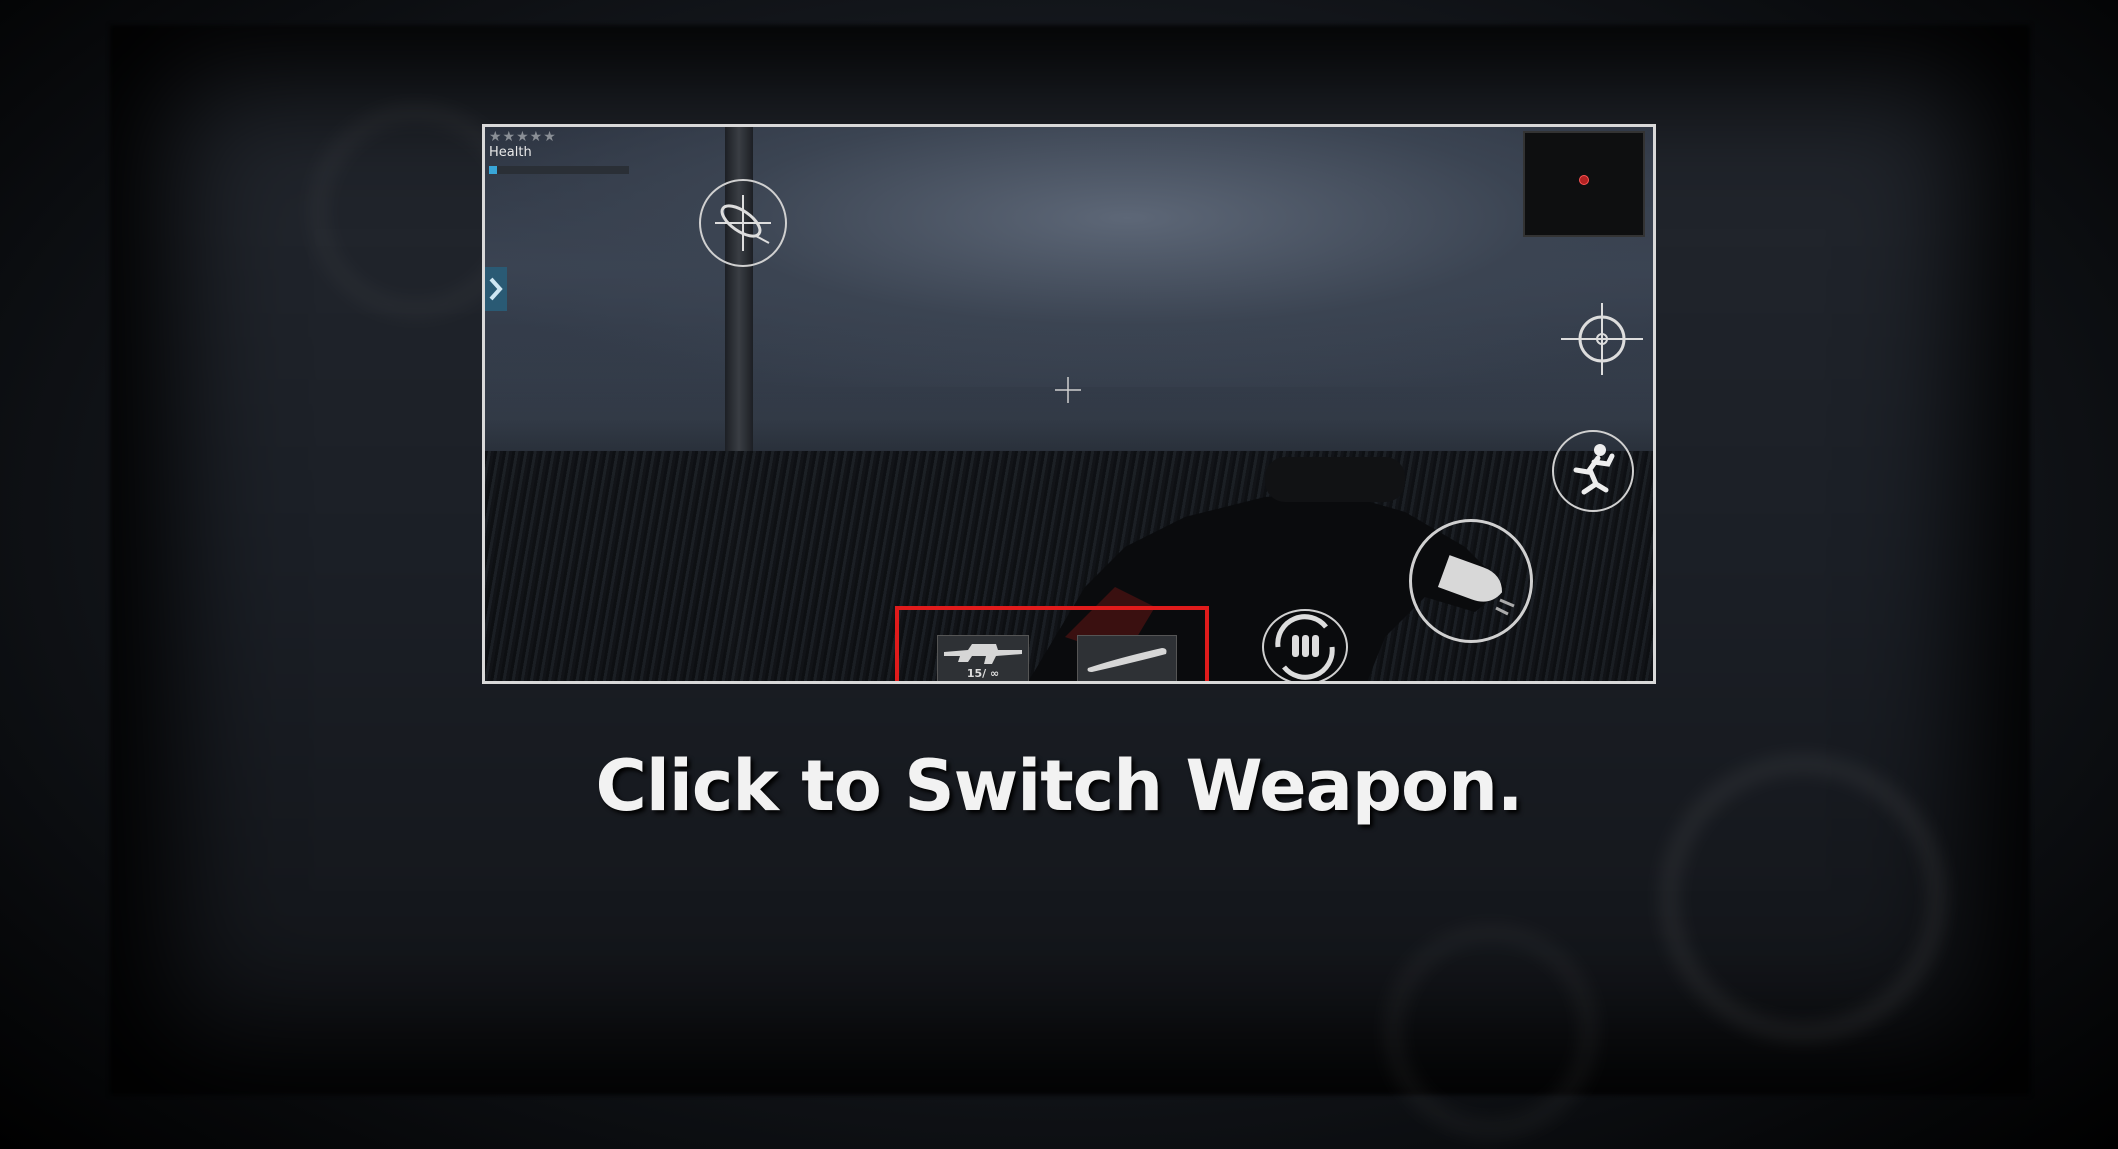  Describe the element at coordinates (1584, 180) in the screenshot. I see `player-marker-icon` at that location.